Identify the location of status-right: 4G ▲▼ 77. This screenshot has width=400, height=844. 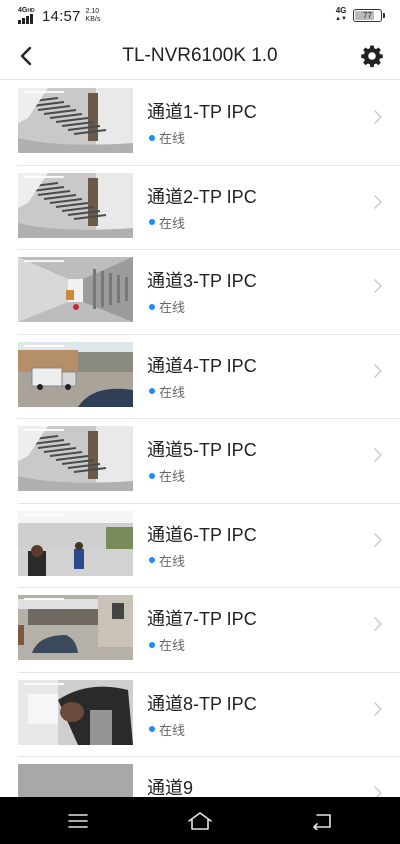
(360, 14).